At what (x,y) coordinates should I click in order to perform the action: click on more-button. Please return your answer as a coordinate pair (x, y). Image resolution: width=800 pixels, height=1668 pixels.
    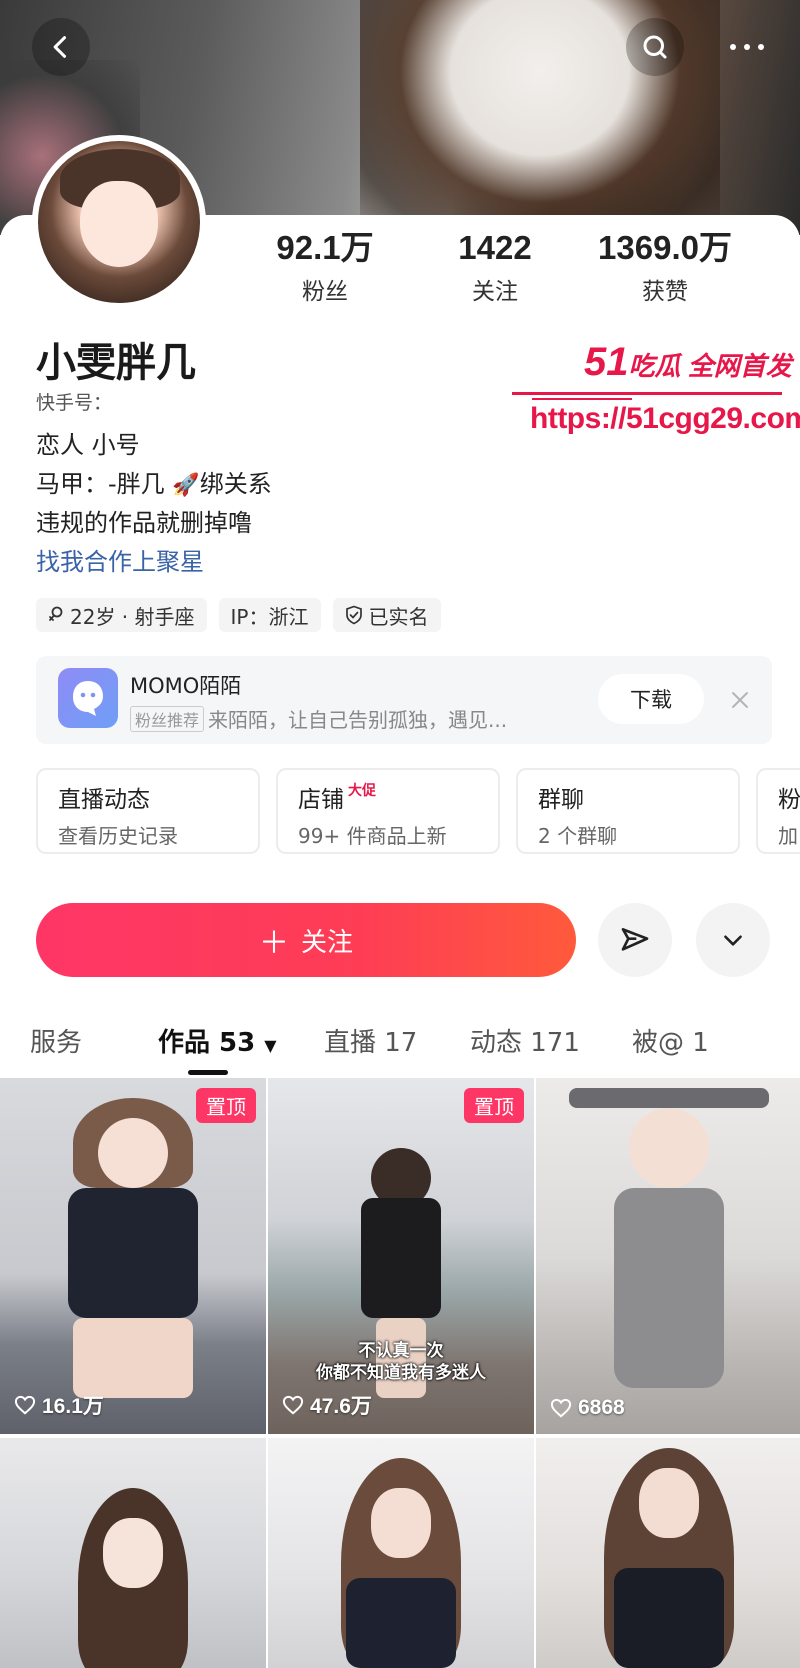
    Looking at the image, I should click on (747, 47).